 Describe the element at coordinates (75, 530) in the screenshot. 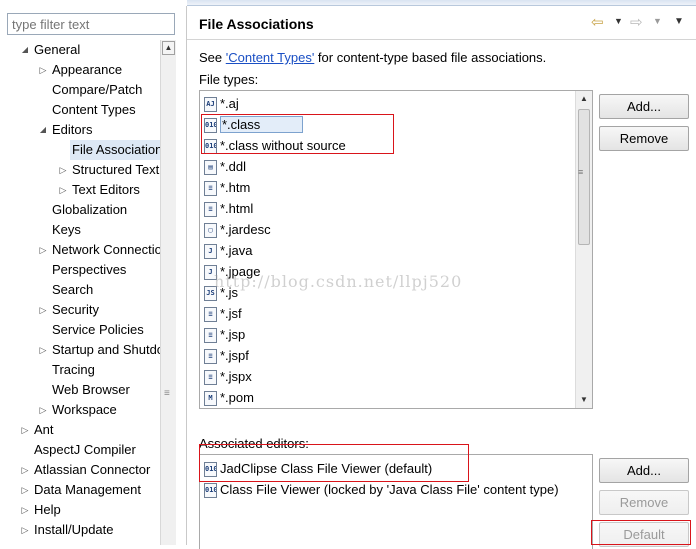

I see `tree-item: Install/Update` at that location.